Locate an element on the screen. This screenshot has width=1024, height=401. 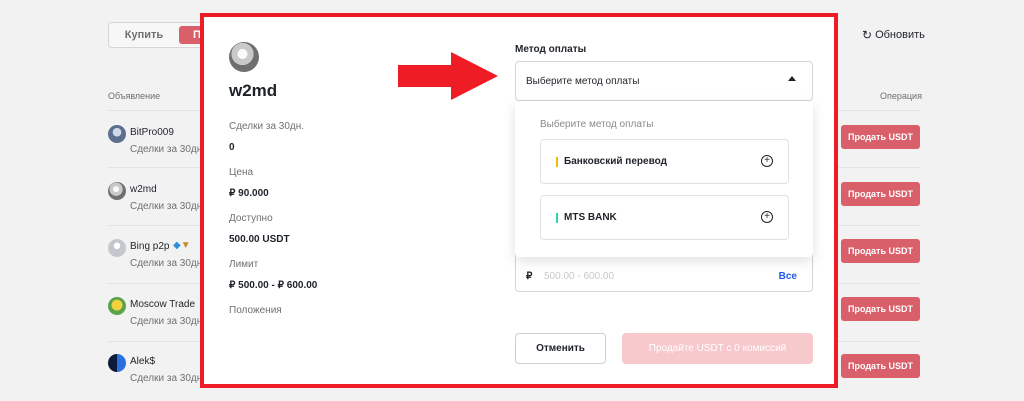
payment-option-bank-transfer: Банковский перевод + is located at coordinates (664, 161).